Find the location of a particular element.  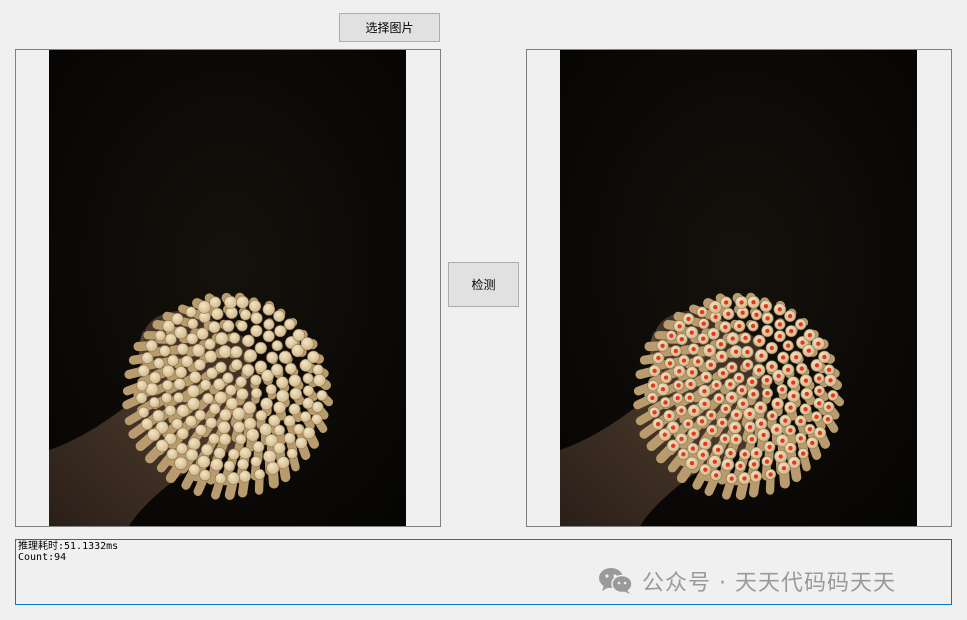

select-image-button: 选择图片 is located at coordinates (389, 27).